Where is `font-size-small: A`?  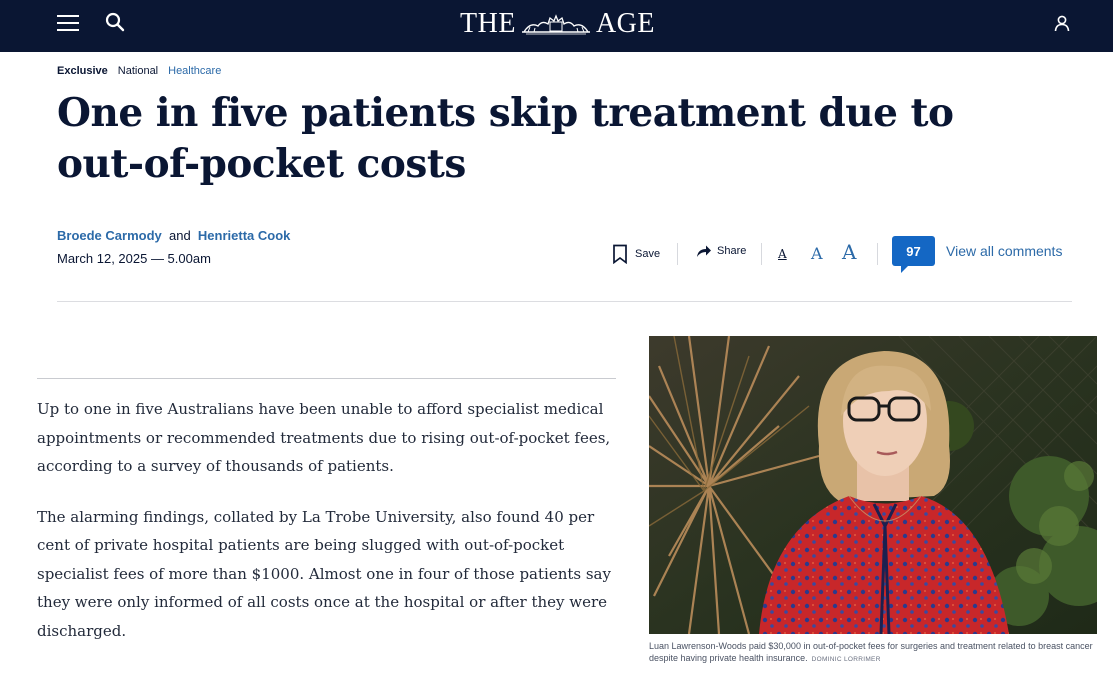 font-size-small: A is located at coordinates (782, 254).